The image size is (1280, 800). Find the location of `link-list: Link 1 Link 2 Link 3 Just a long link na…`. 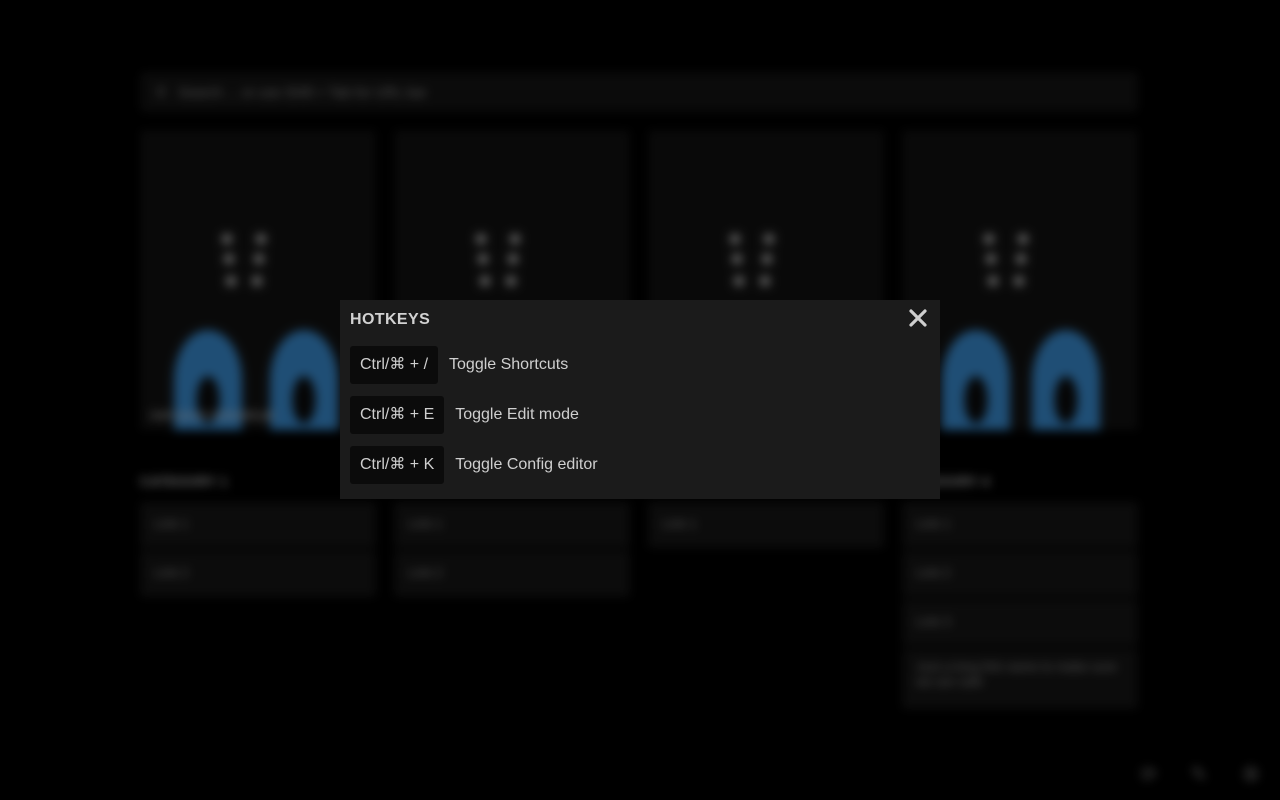

link-list: Link 1 Link 2 Link 3 Just a long link na… is located at coordinates (1020, 607).